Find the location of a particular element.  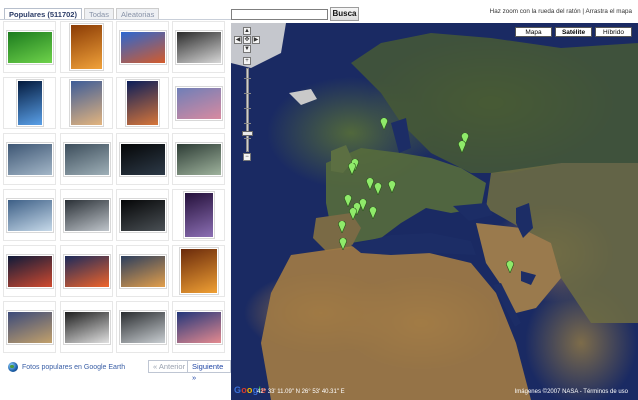

pan-left-icon: ◀ is located at coordinates (238, 40).